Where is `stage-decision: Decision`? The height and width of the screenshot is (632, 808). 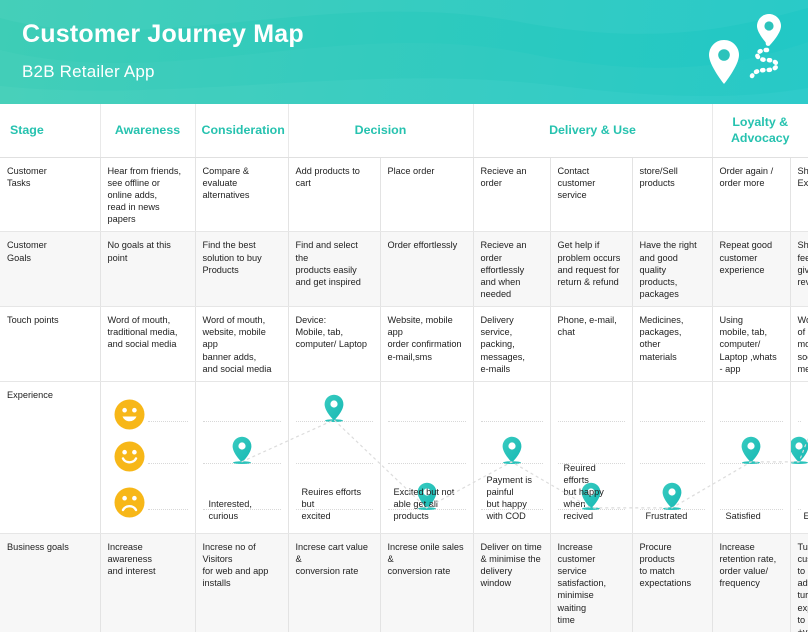 stage-decision: Decision is located at coordinates (381, 131).